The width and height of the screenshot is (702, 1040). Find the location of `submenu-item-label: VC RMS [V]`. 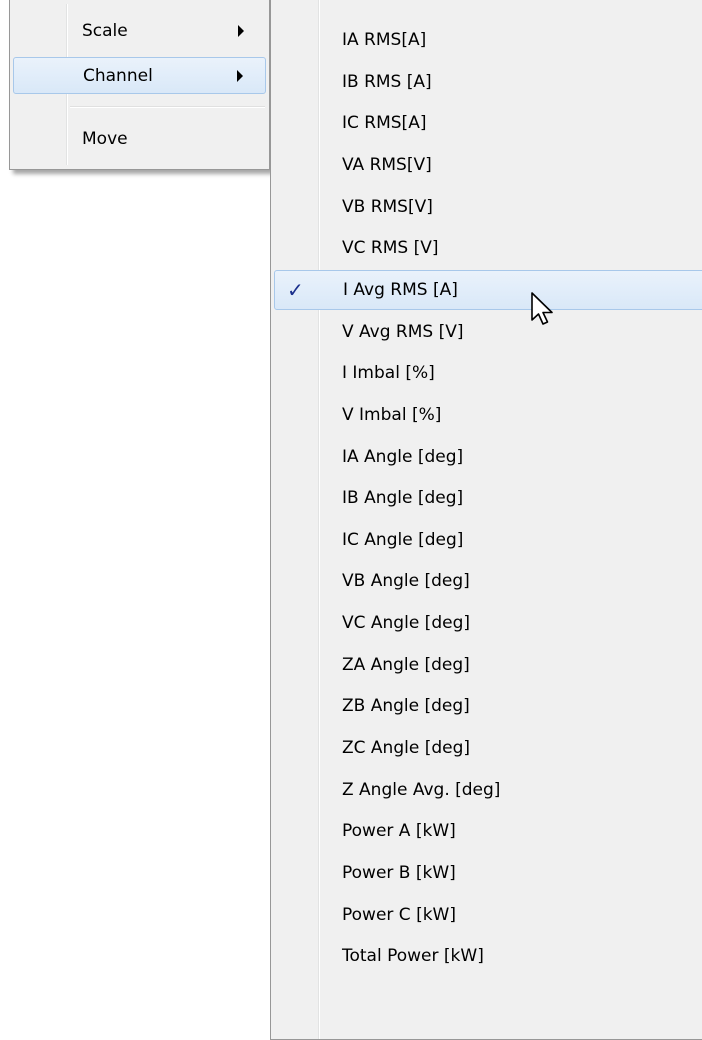

submenu-item-label: VC RMS [V] is located at coordinates (390, 248).